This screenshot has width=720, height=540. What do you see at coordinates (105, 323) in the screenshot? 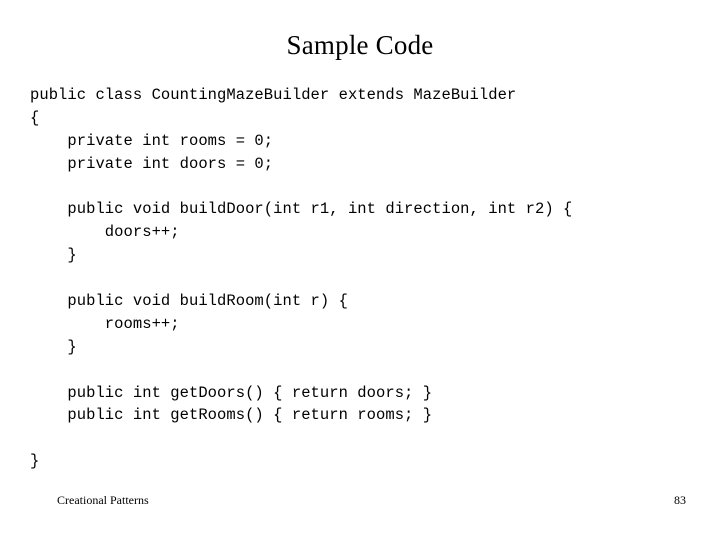
I see `code-line: rooms++;` at bounding box center [105, 323].